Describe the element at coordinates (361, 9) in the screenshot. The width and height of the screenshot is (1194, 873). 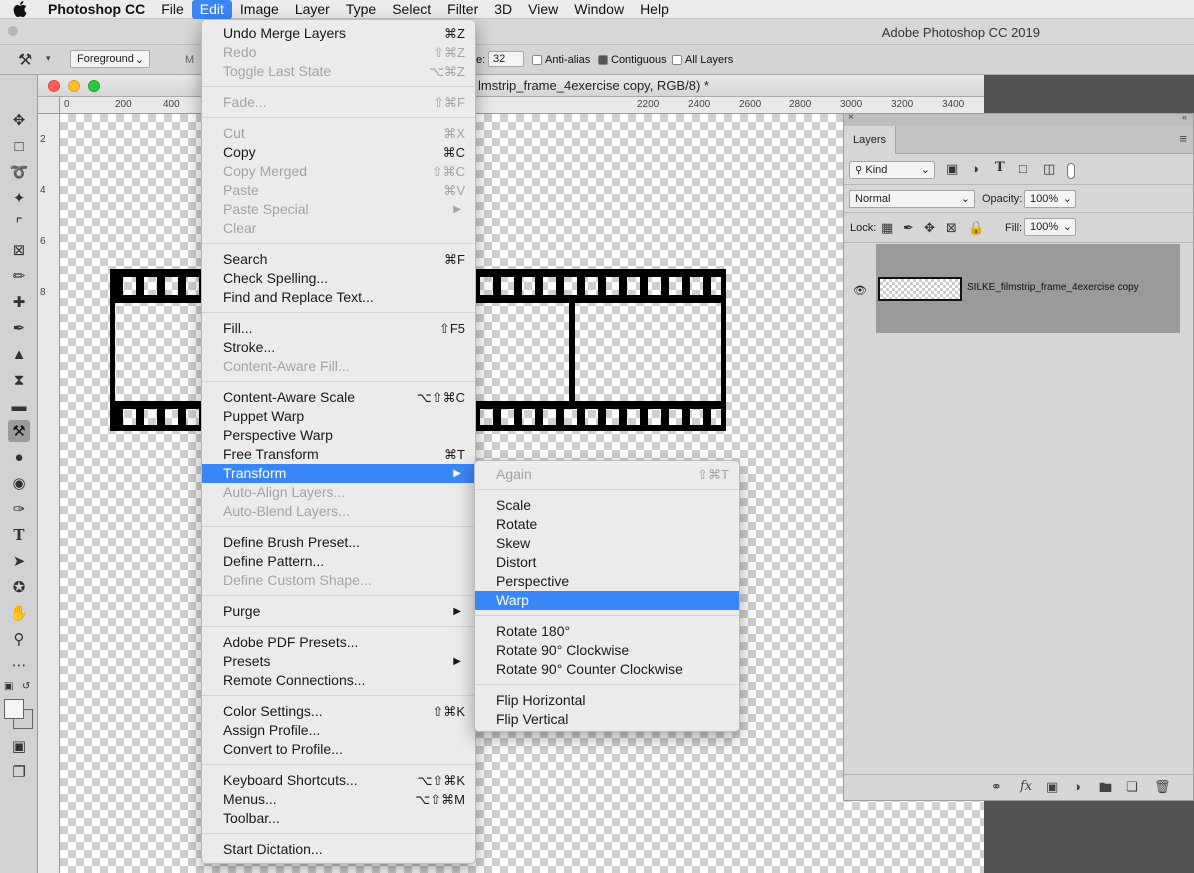
I see `menu-type: Type` at that location.